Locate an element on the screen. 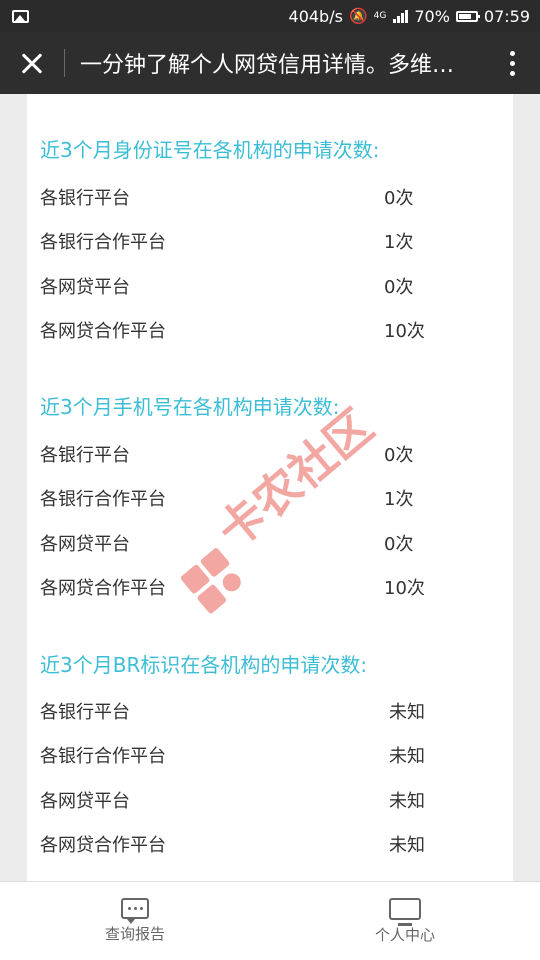 This screenshot has height=960, width=540. section-title-br: 近3个月BR标识在各机构的申请次数: is located at coordinates (204, 665).